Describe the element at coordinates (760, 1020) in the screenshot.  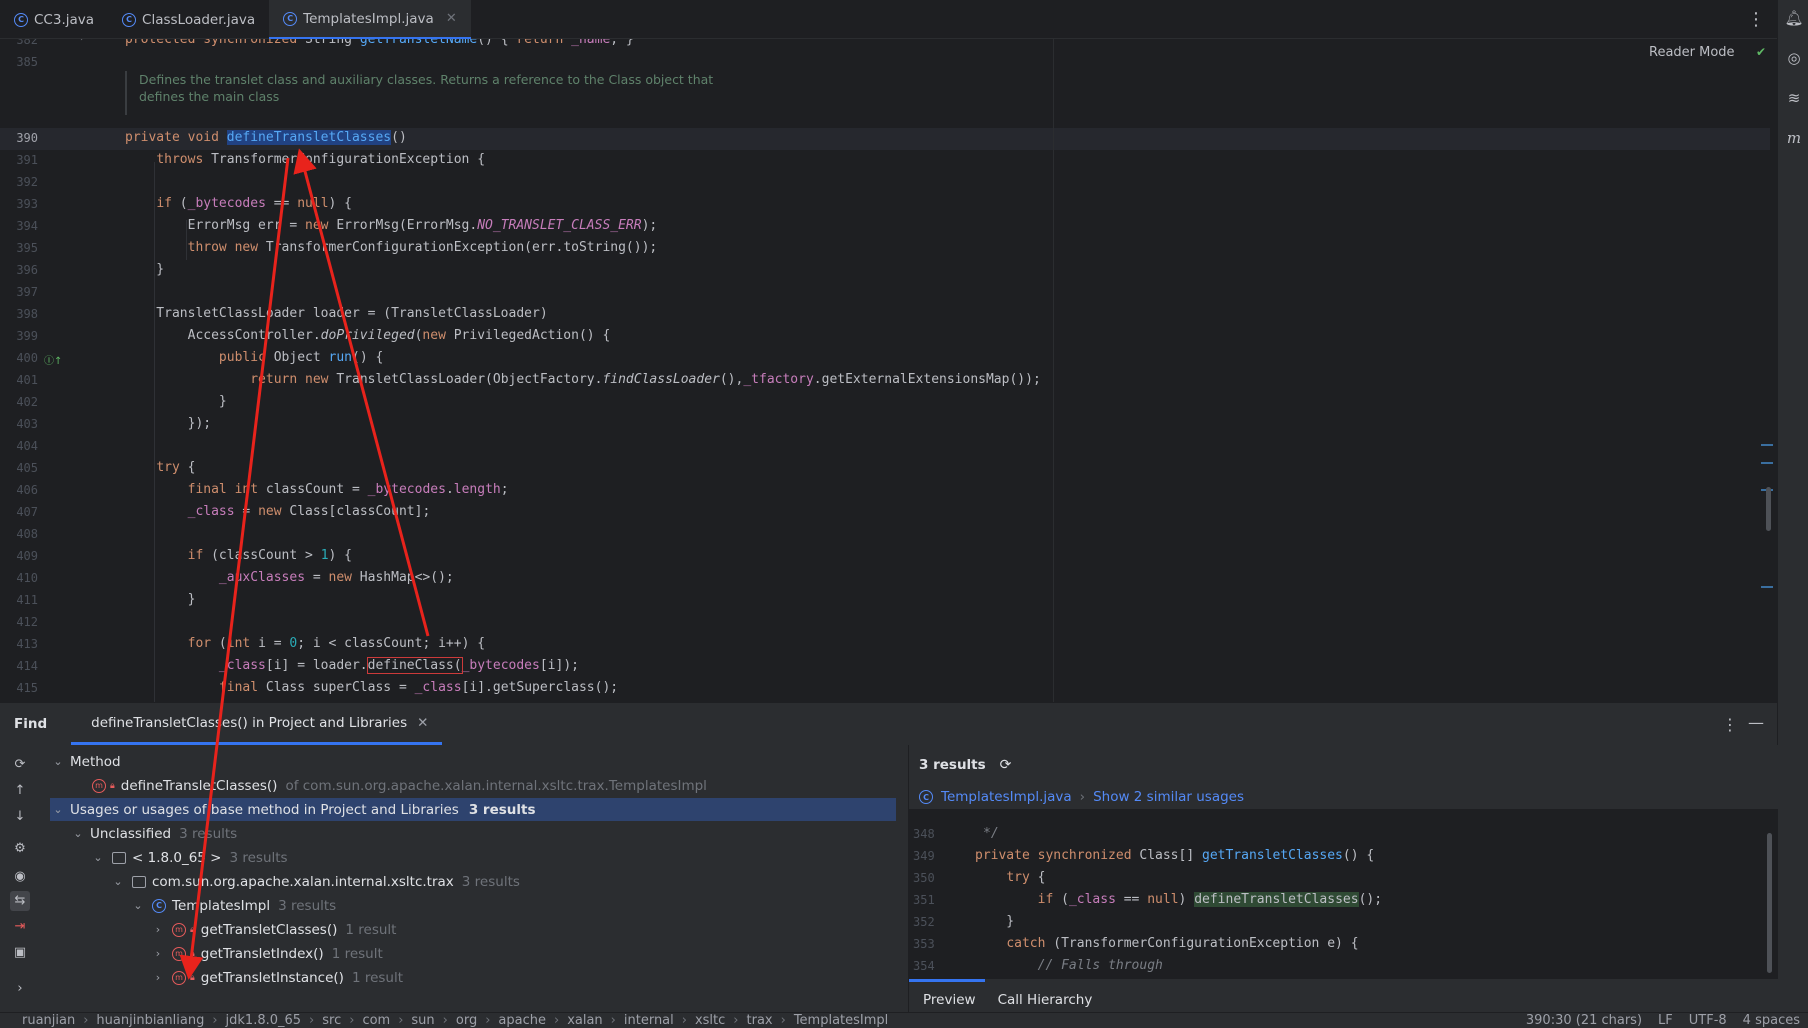
I see `breadcrumb: trax` at that location.